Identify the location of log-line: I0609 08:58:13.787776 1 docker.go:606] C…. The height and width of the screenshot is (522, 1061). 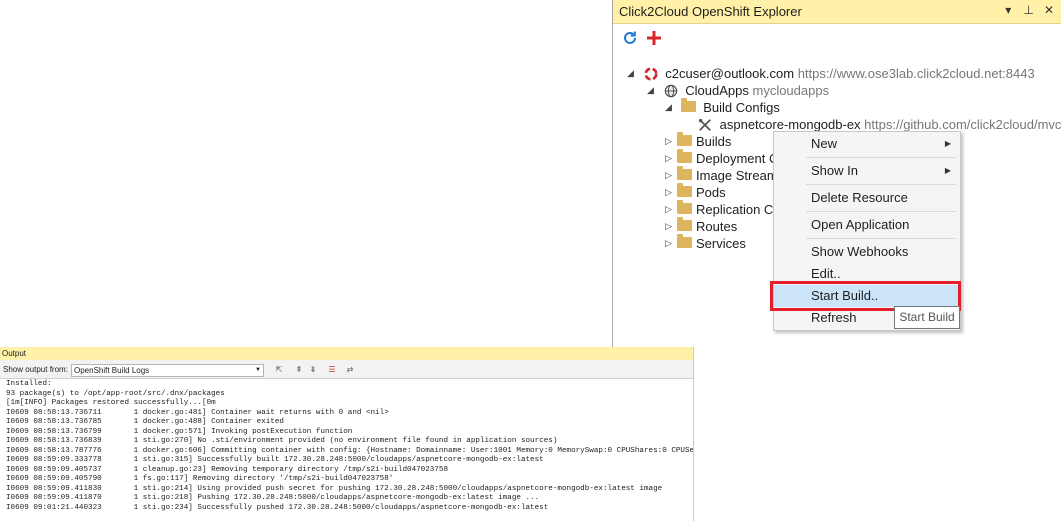
(349, 450).